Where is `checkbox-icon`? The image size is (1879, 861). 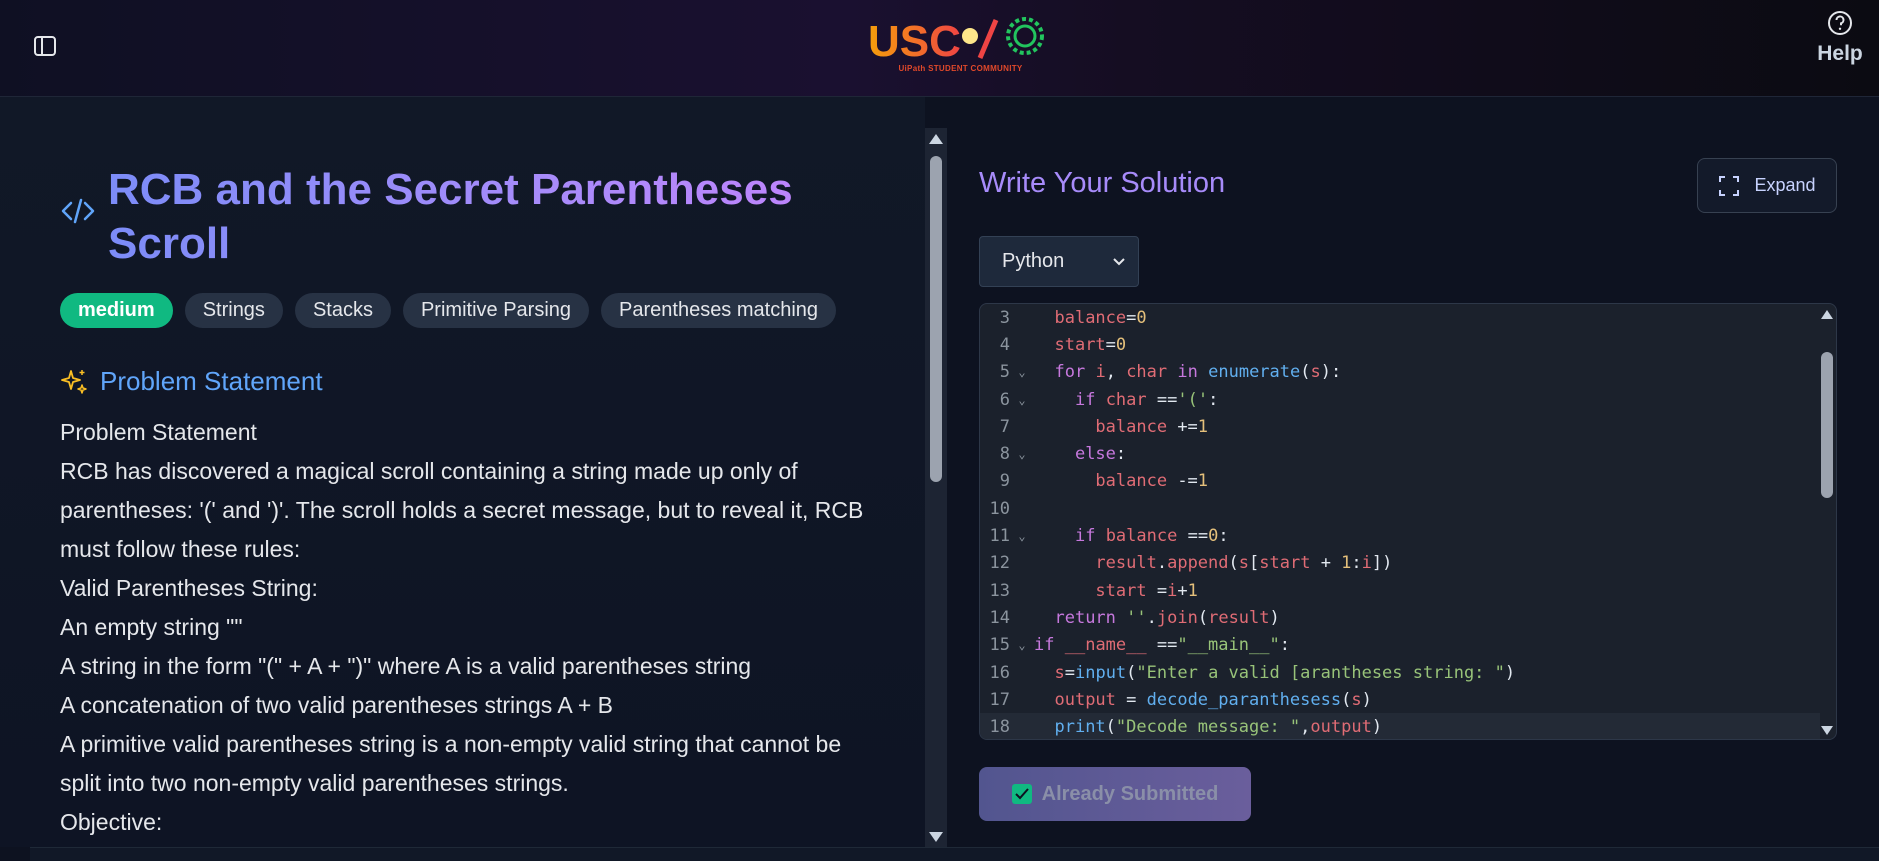
checkbox-icon is located at coordinates (1021, 794).